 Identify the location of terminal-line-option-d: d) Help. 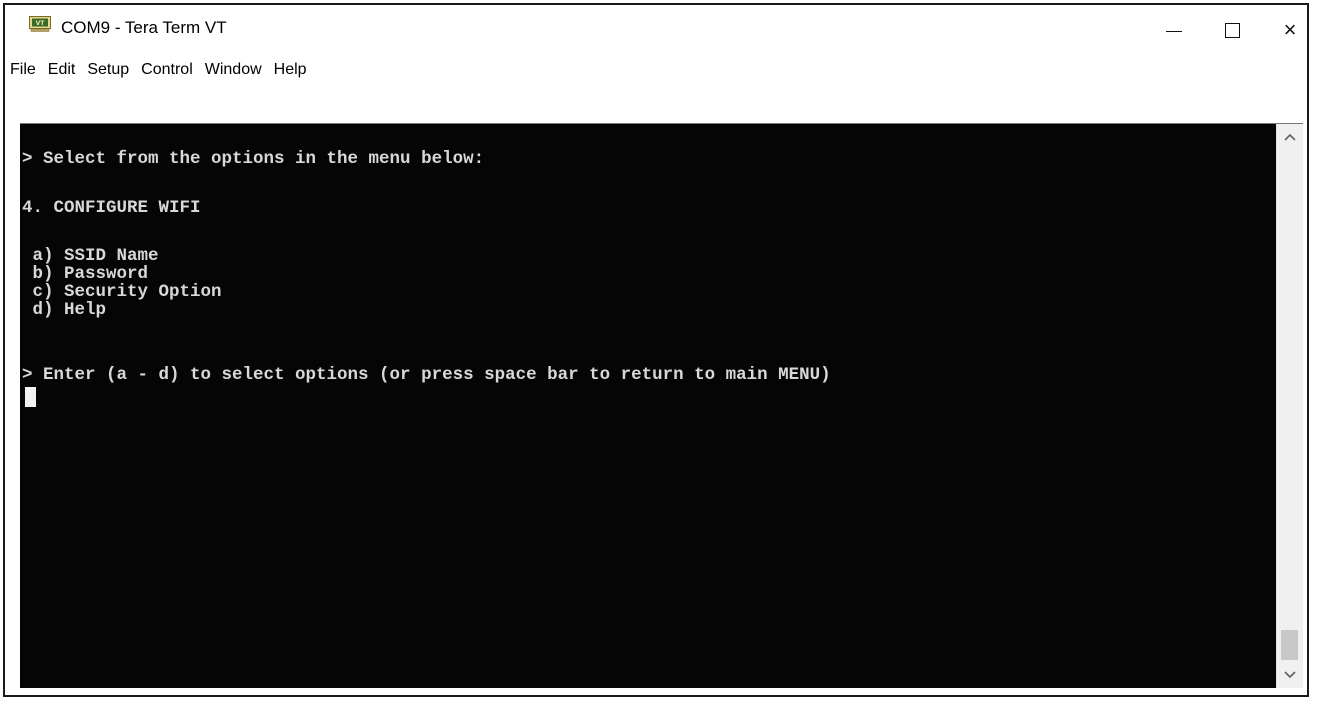
(64, 310).